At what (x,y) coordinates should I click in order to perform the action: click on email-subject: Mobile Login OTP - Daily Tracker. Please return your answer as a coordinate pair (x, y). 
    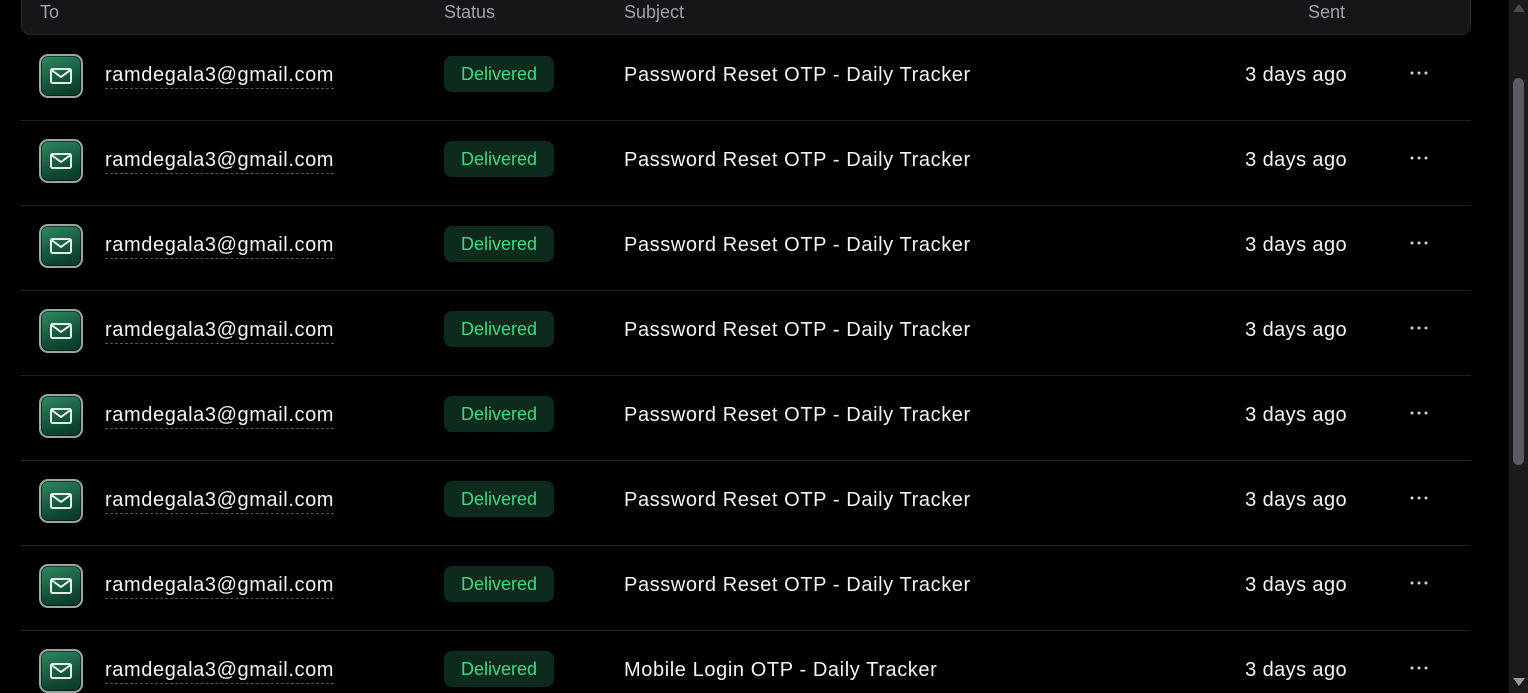
    Looking at the image, I should click on (781, 670).